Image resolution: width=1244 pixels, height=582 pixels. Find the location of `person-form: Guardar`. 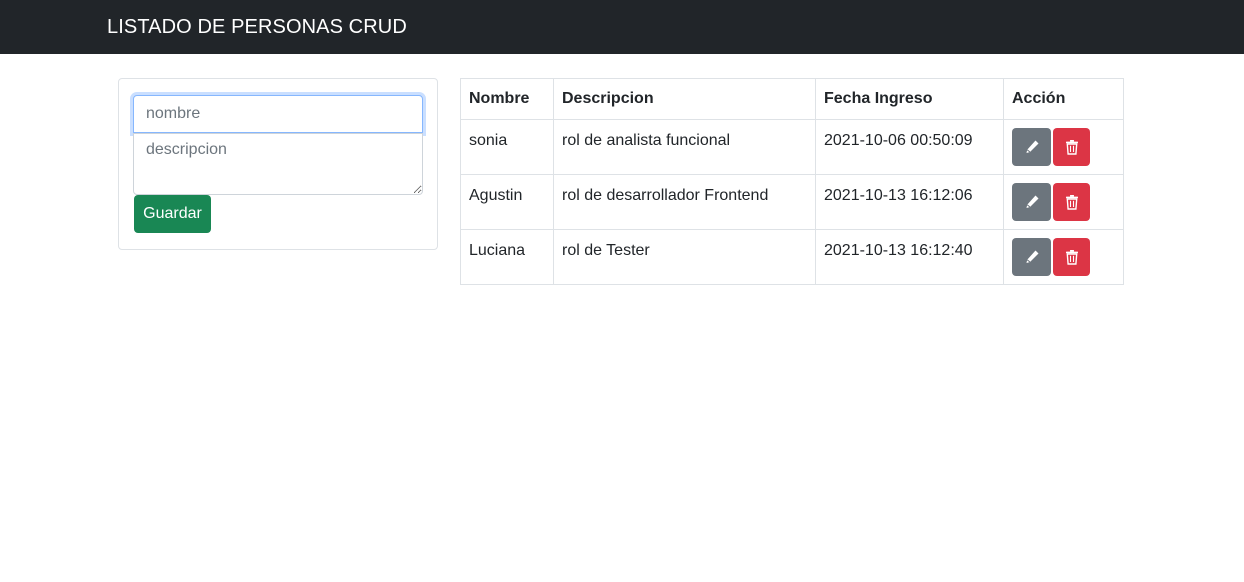

person-form: Guardar is located at coordinates (278, 164).